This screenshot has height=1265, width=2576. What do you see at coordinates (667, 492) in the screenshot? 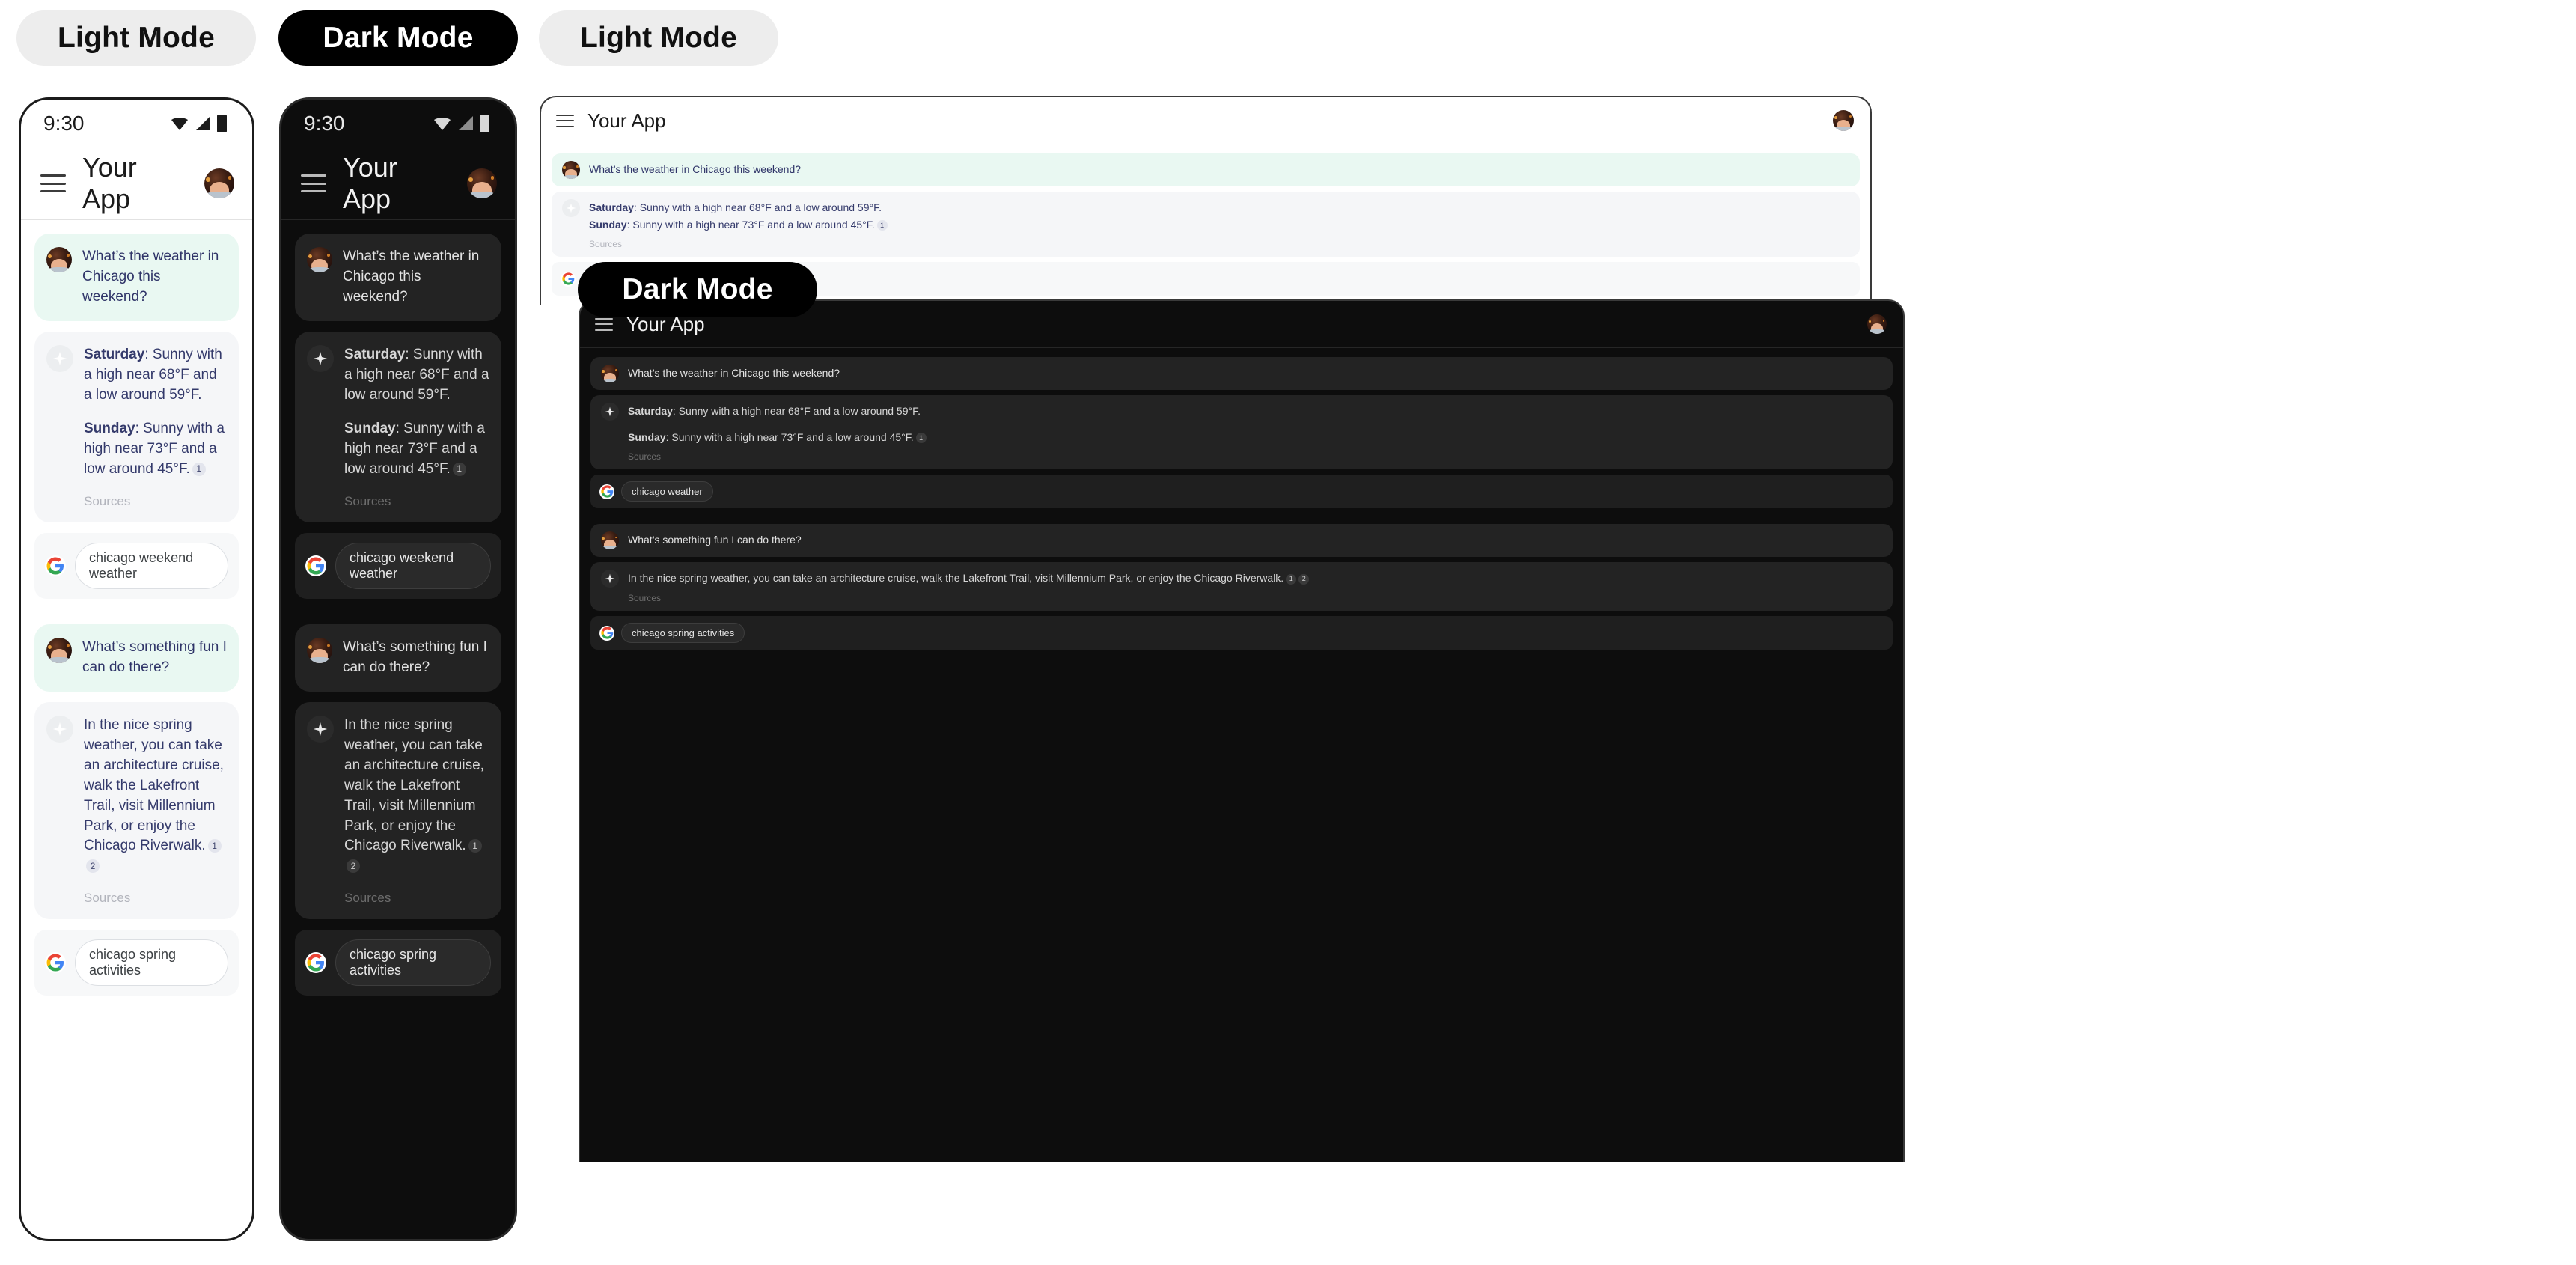
I see `search-query-chip: chicago weather` at bounding box center [667, 492].